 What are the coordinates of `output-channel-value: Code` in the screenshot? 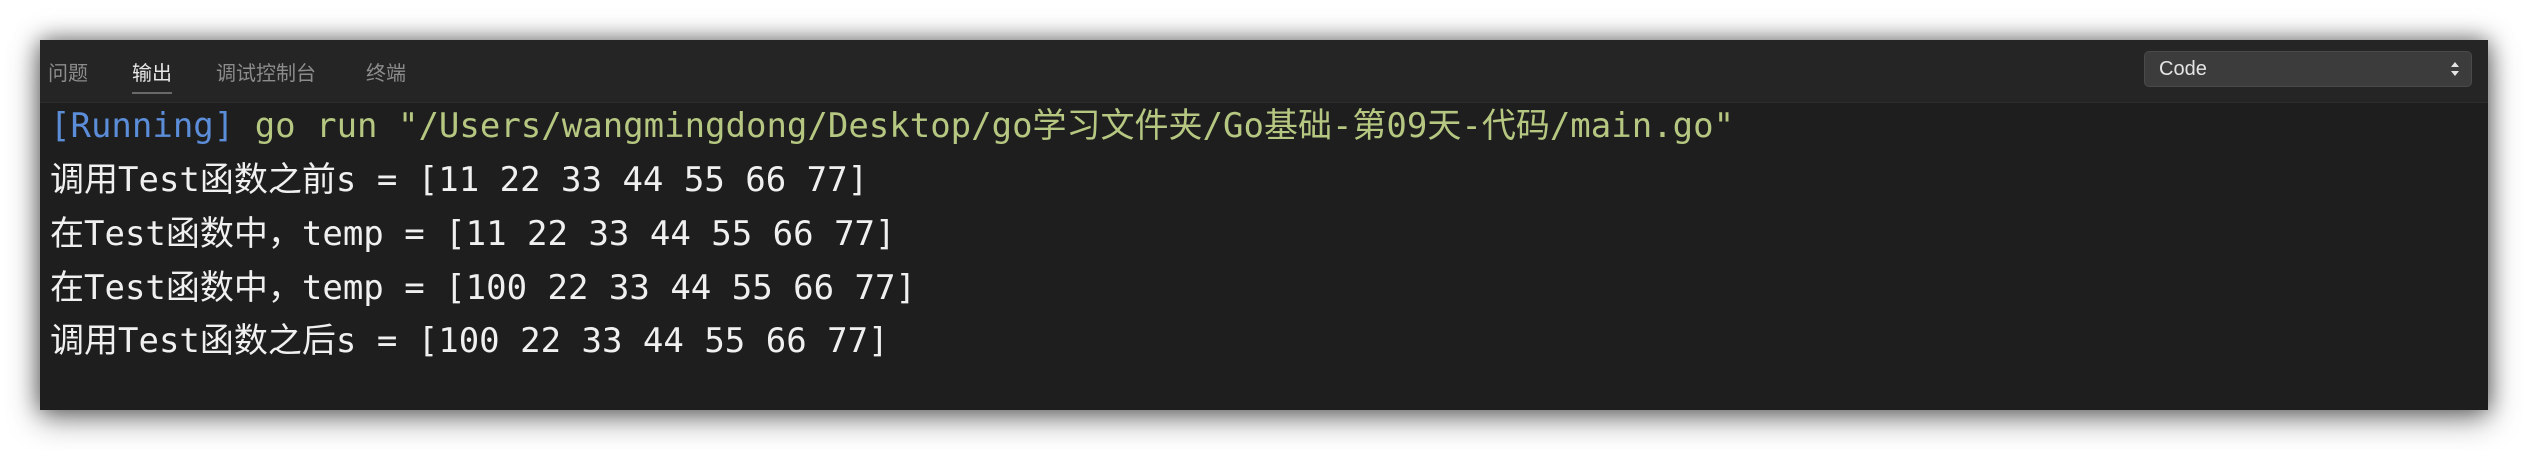 It's located at (2183, 69).